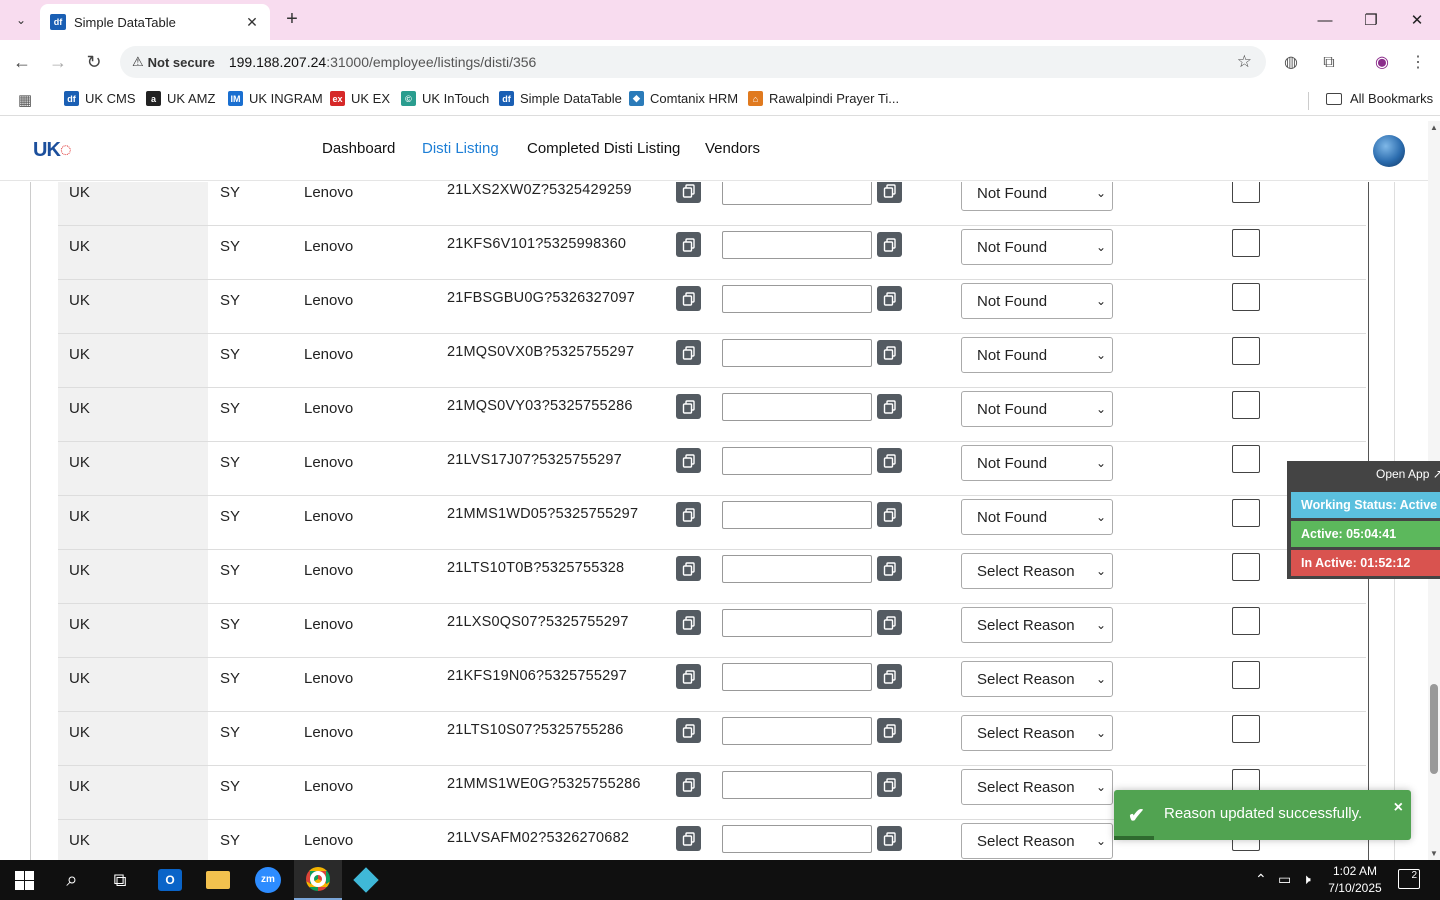 Image resolution: width=1440 pixels, height=900 pixels. I want to click on scroll-up-arrow-icon: ▲, so click(1434, 127).